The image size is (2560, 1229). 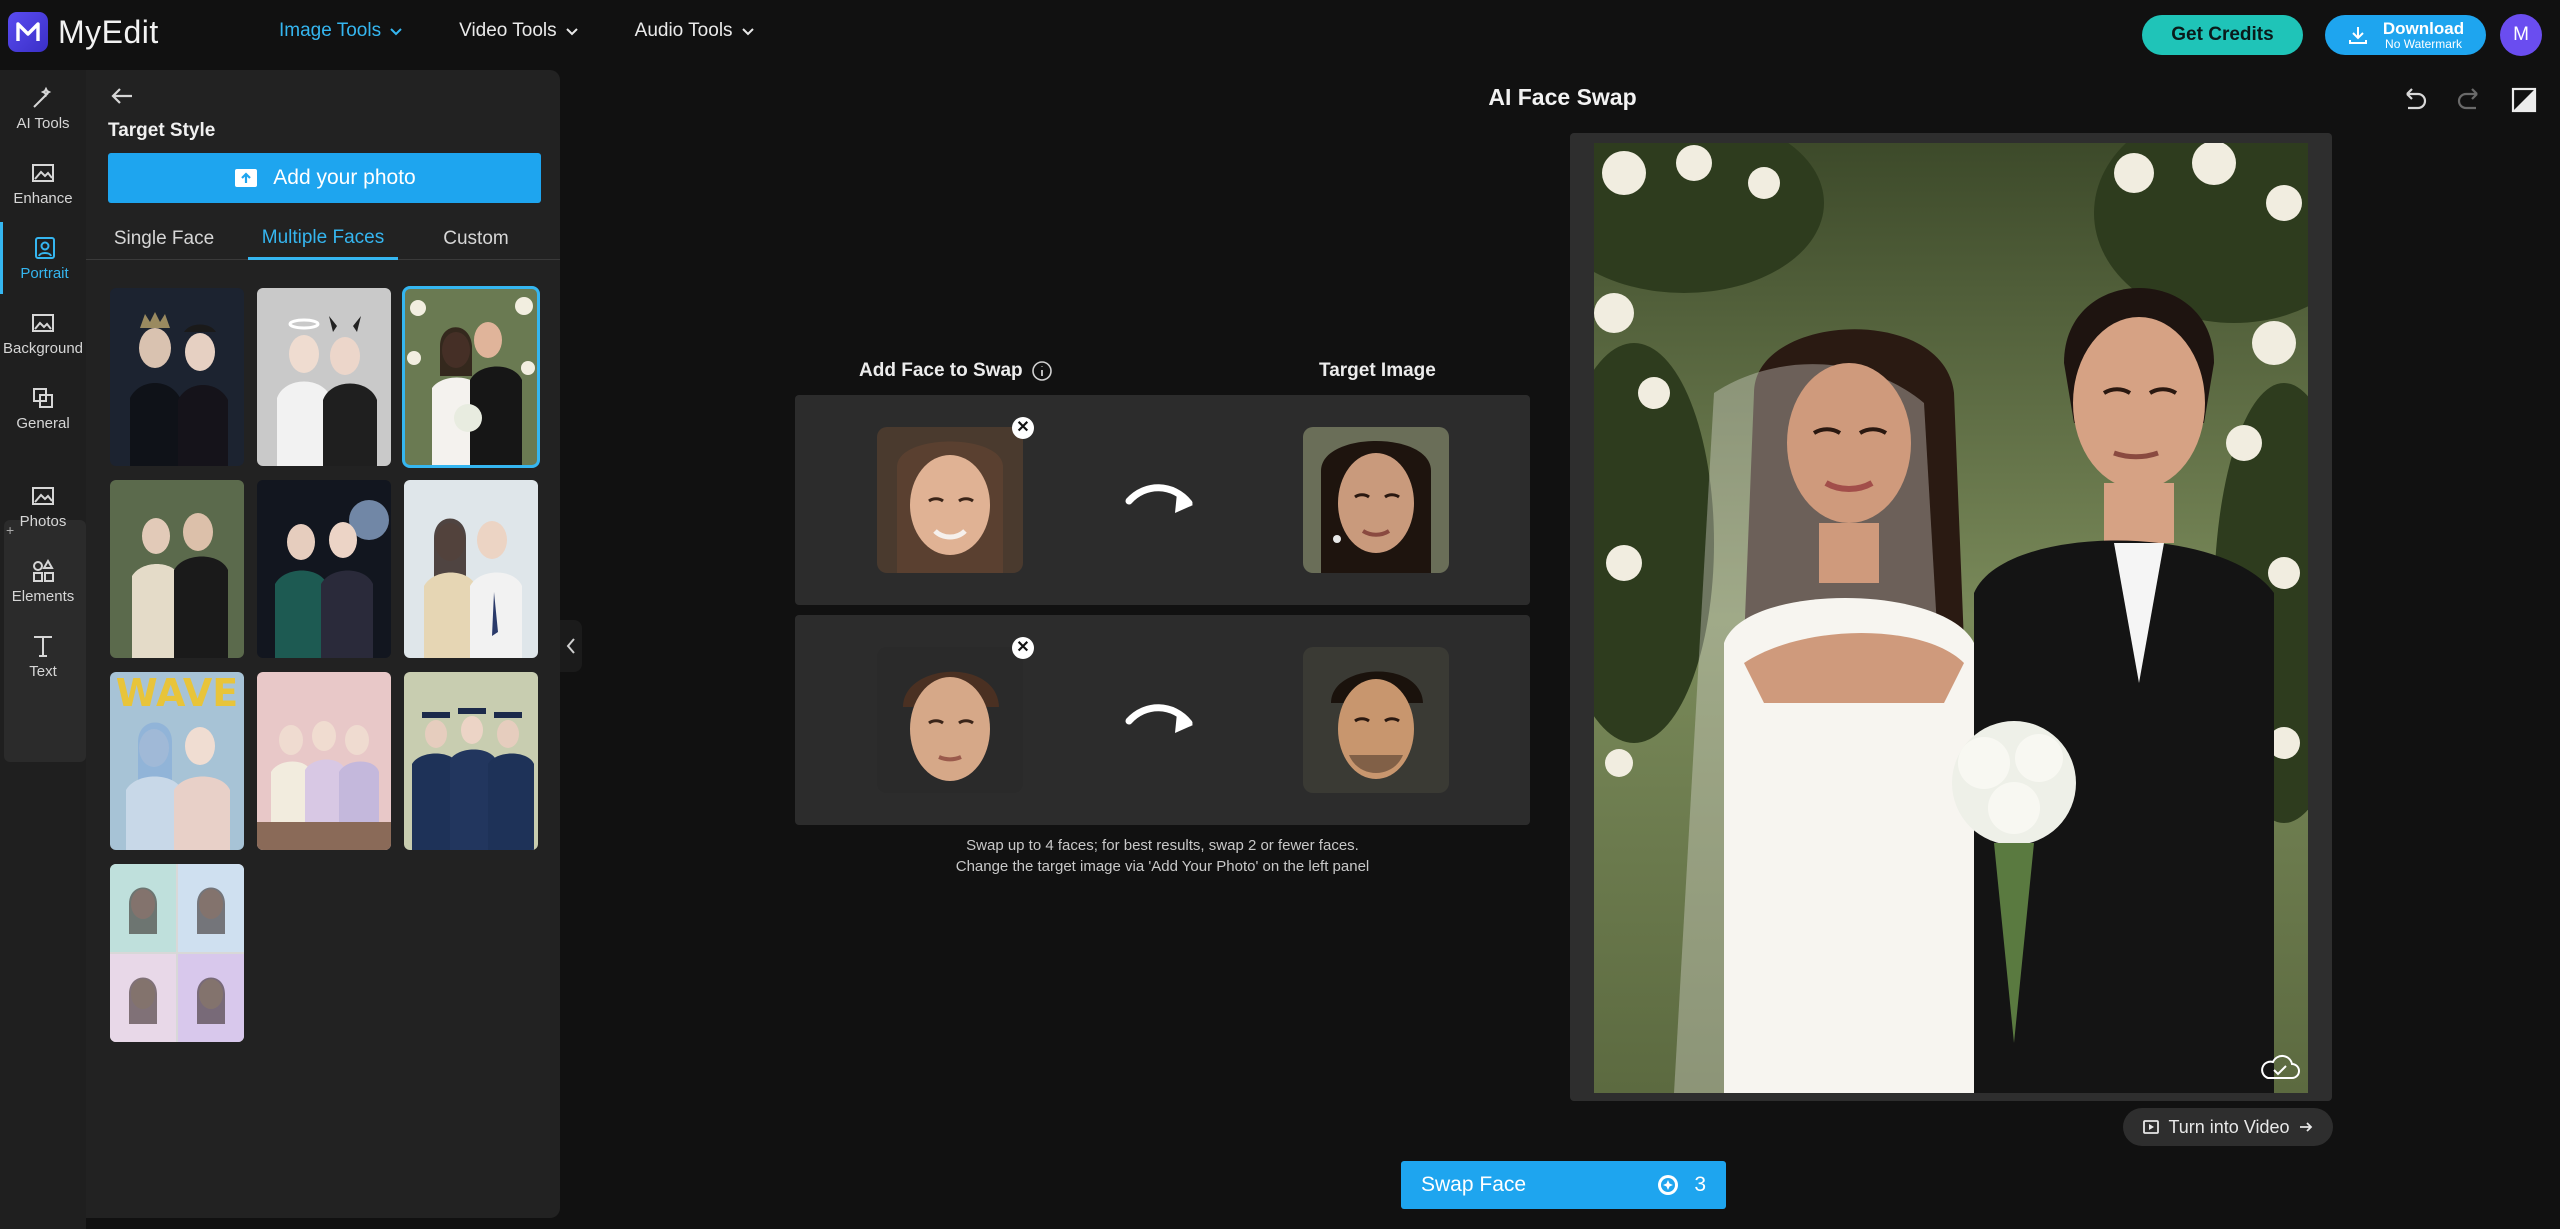 I want to click on style-thumb-wave-group: WAVE, so click(x=177, y=761).